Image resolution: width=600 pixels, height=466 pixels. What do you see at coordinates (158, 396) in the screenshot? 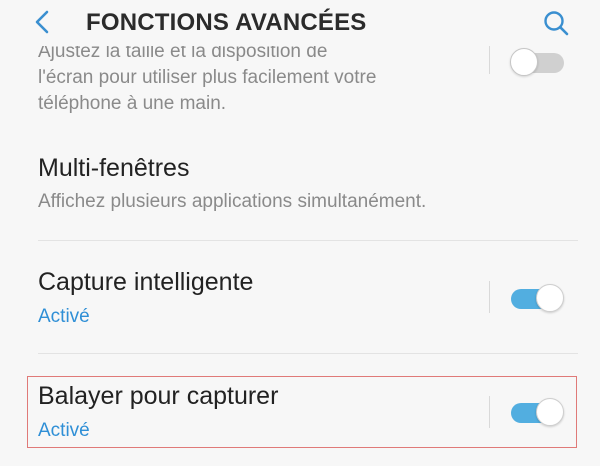
I see `setting-title: Balayer pour capturer` at bounding box center [158, 396].